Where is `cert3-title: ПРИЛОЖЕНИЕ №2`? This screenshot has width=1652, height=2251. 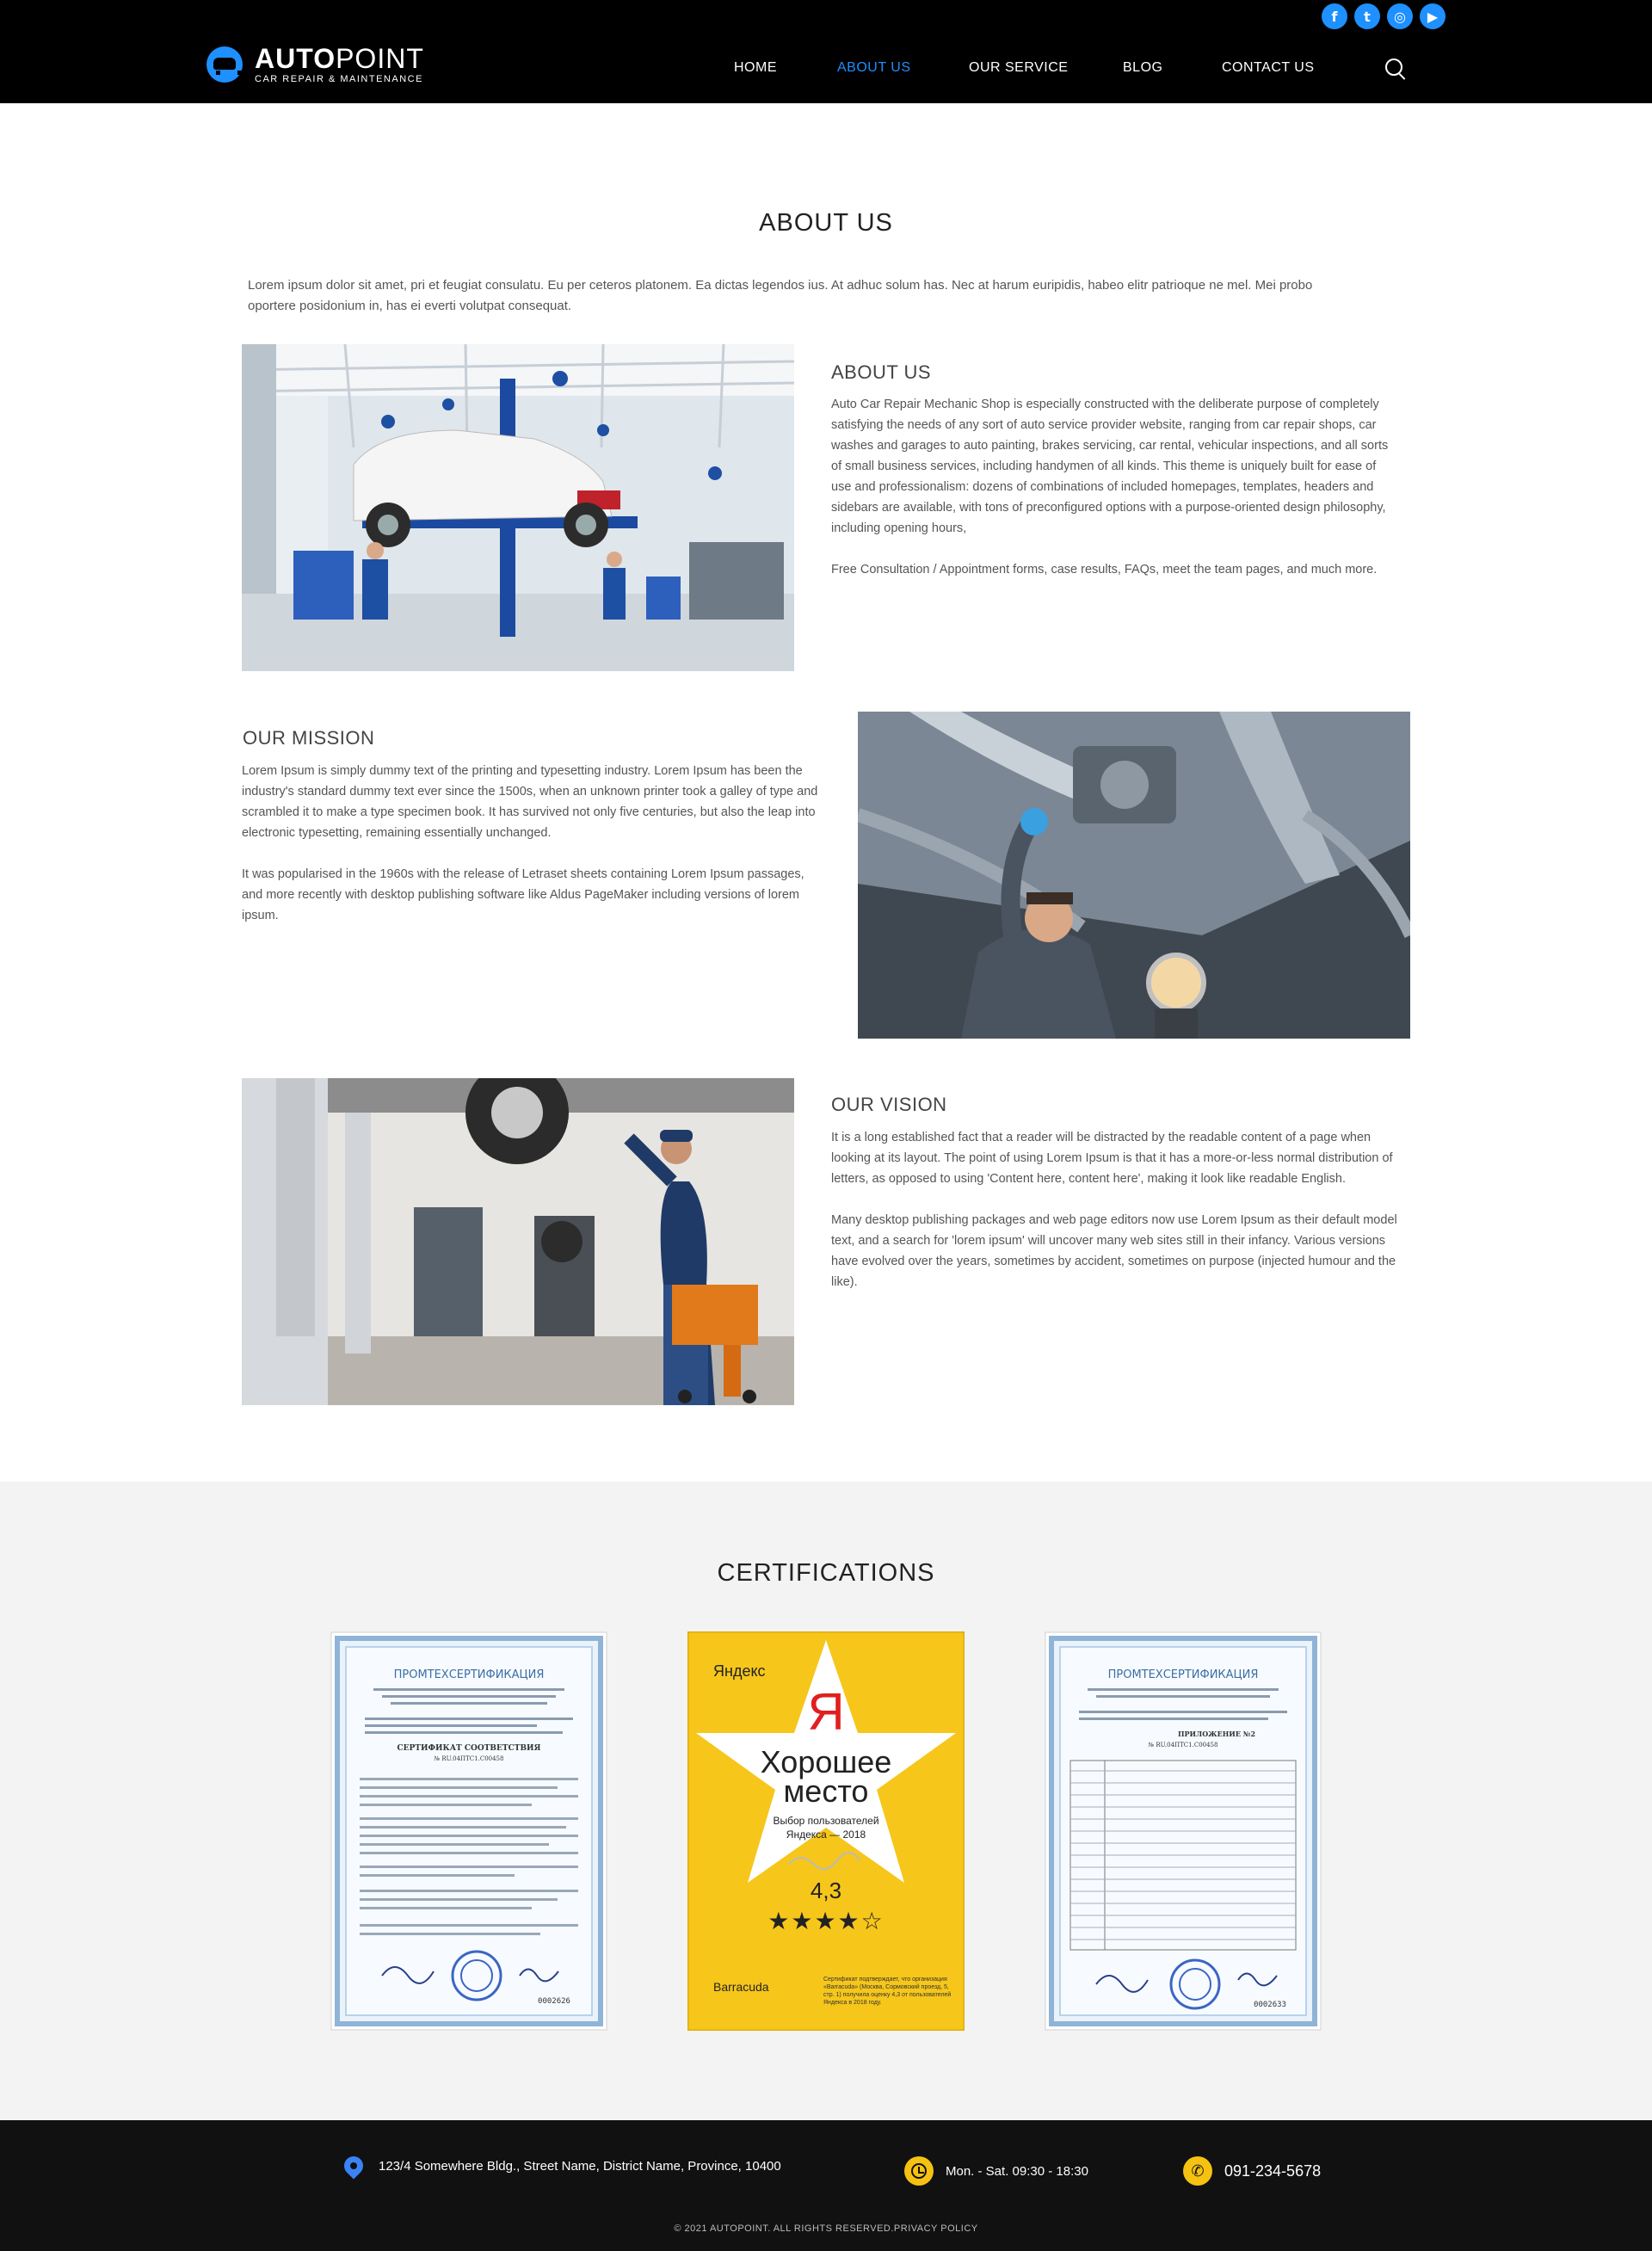 cert3-title: ПРИЛОЖЕНИЕ №2 is located at coordinates (1216, 1734).